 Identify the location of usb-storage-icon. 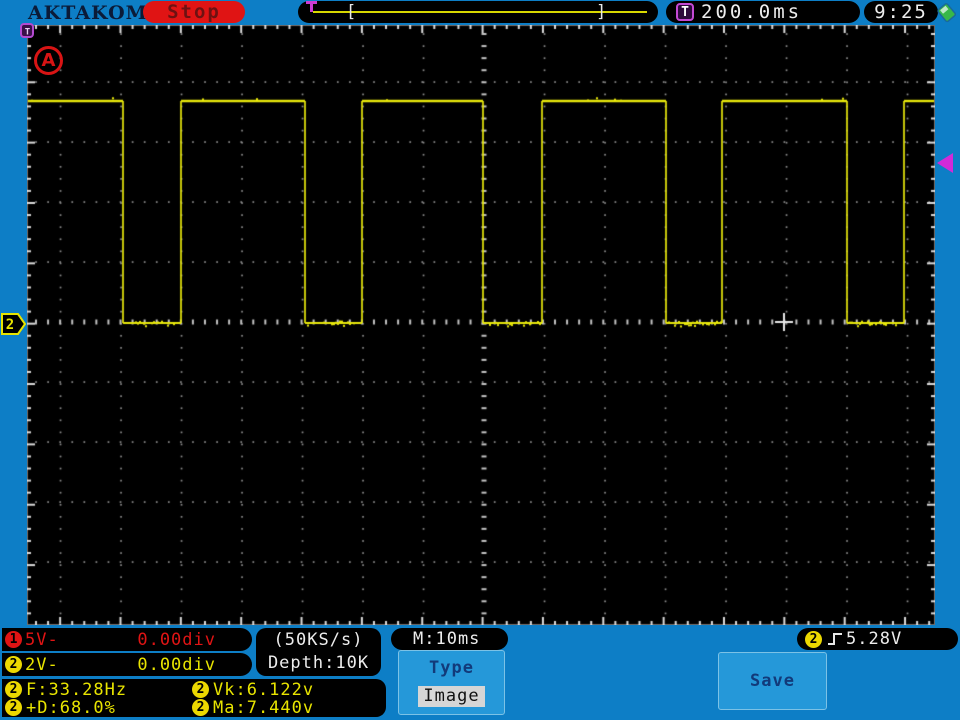
(947, 13).